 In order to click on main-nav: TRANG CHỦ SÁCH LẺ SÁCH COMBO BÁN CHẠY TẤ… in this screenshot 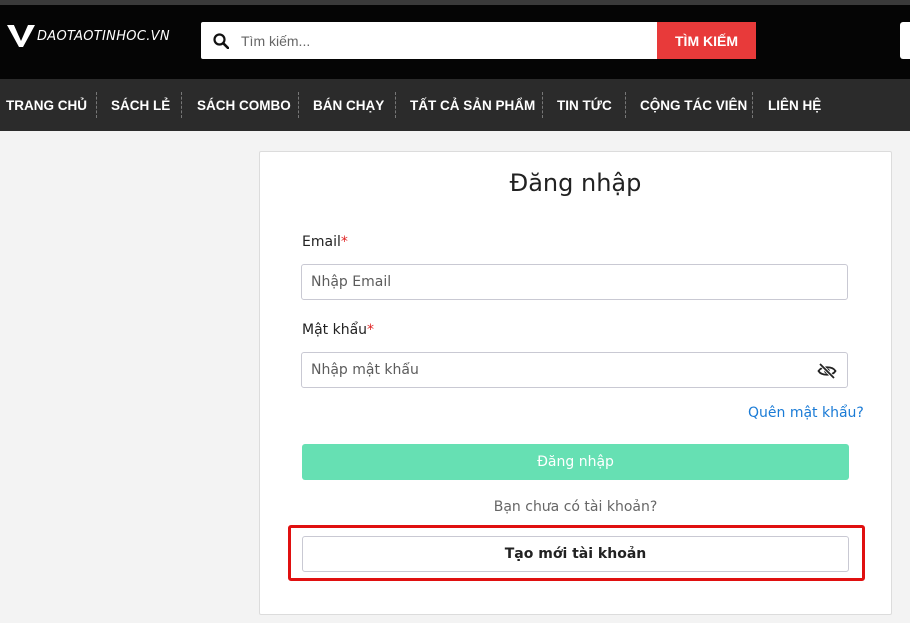, I will do `click(455, 105)`.